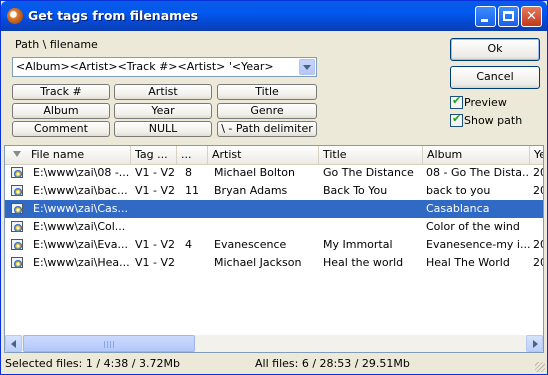 This screenshot has width=548, height=375. What do you see at coordinates (476, 155) in the screenshot?
I see `column-header-album: Album` at bounding box center [476, 155].